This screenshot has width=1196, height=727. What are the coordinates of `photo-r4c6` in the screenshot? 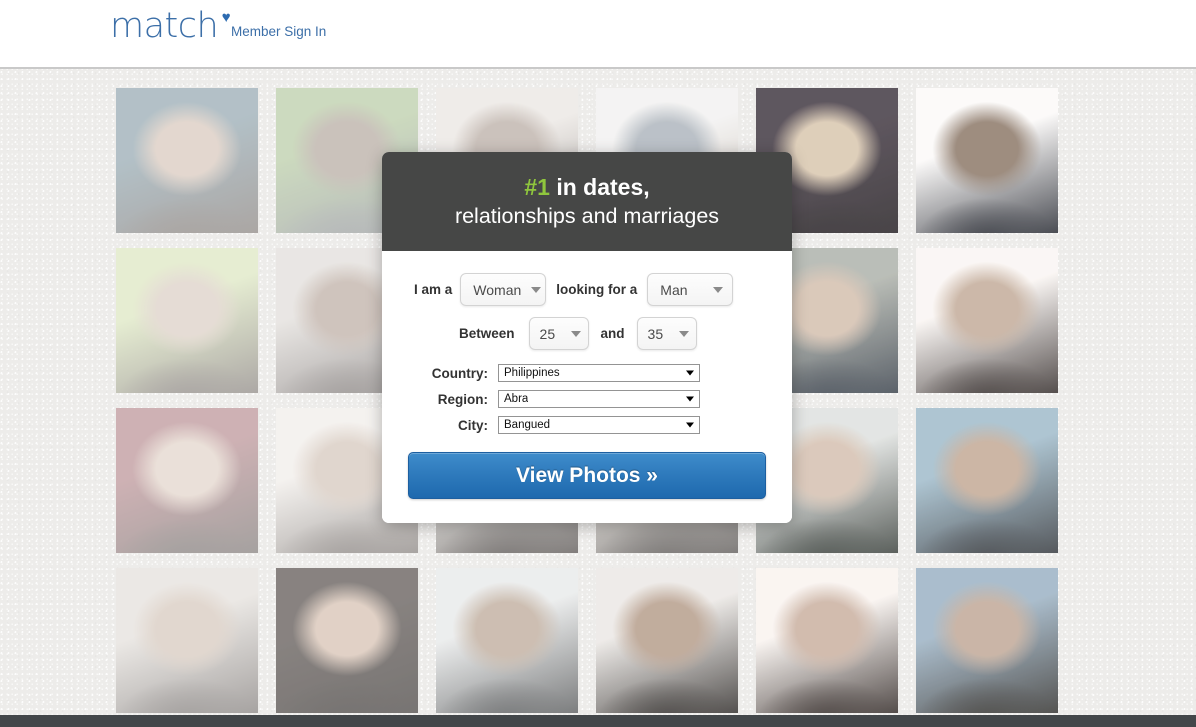 It's located at (987, 640).